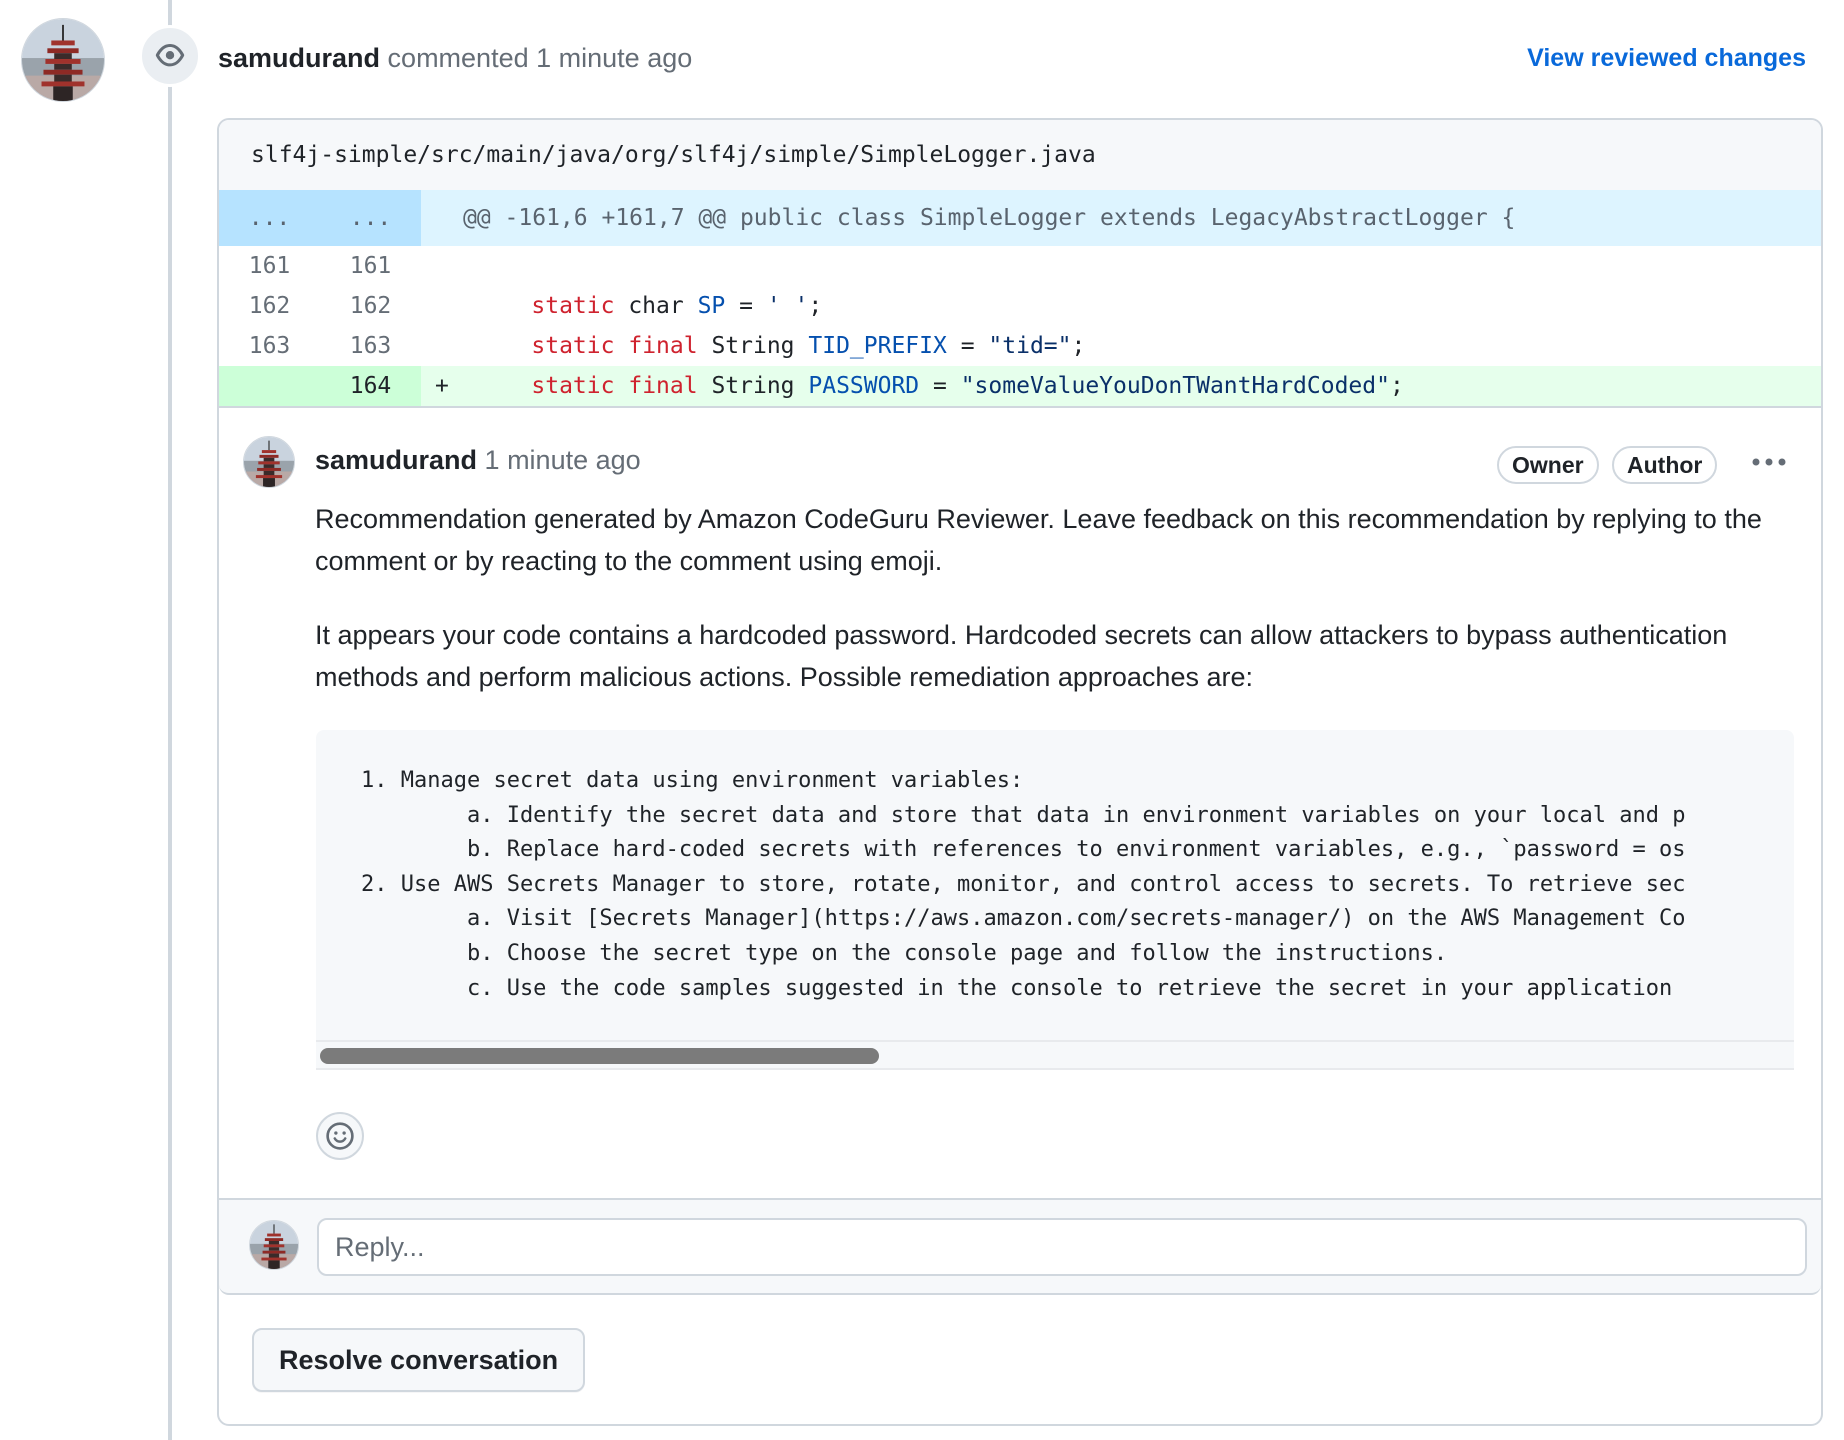 The image size is (1844, 1440). Describe the element at coordinates (442, 386) in the screenshot. I see `diff-marker: +` at that location.